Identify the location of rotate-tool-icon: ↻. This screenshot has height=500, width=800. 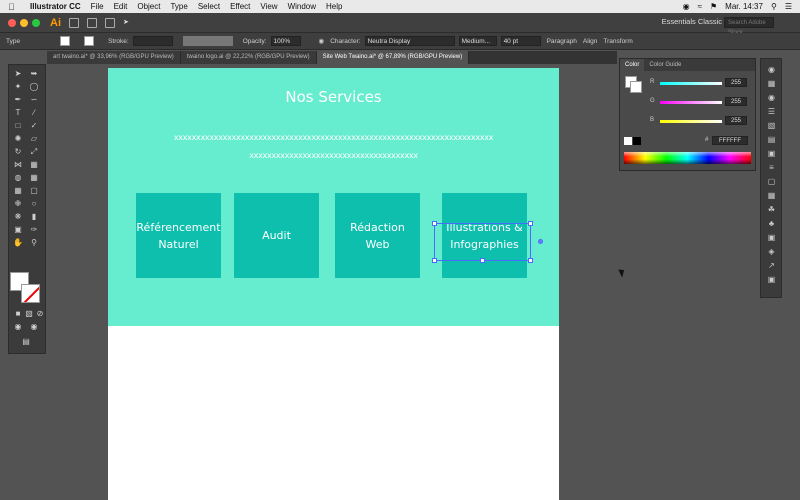
(18, 151).